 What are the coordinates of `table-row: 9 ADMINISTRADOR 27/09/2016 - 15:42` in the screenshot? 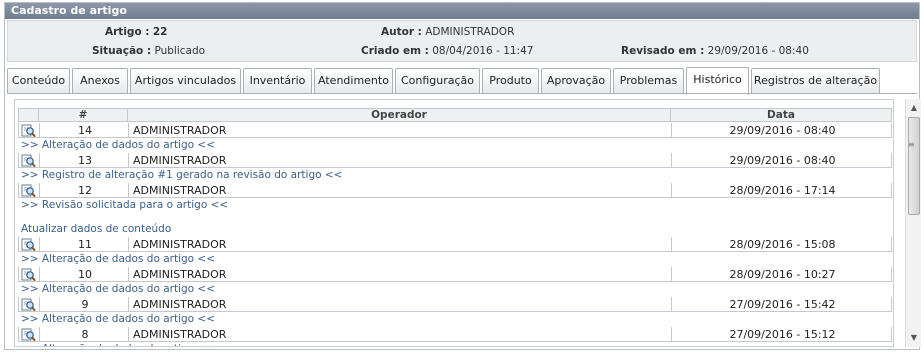 It's located at (455, 304).